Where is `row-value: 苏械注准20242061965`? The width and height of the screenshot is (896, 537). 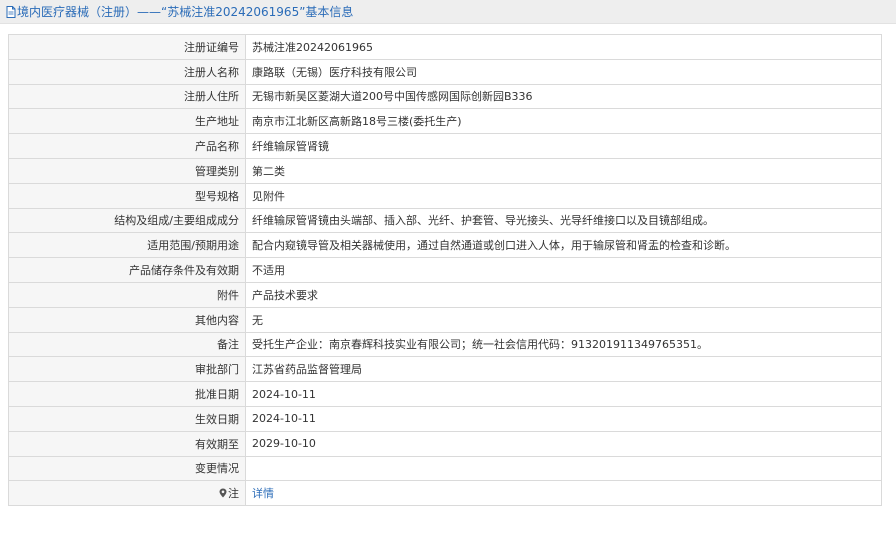
row-value: 苏械注准20242061965 is located at coordinates (563, 47).